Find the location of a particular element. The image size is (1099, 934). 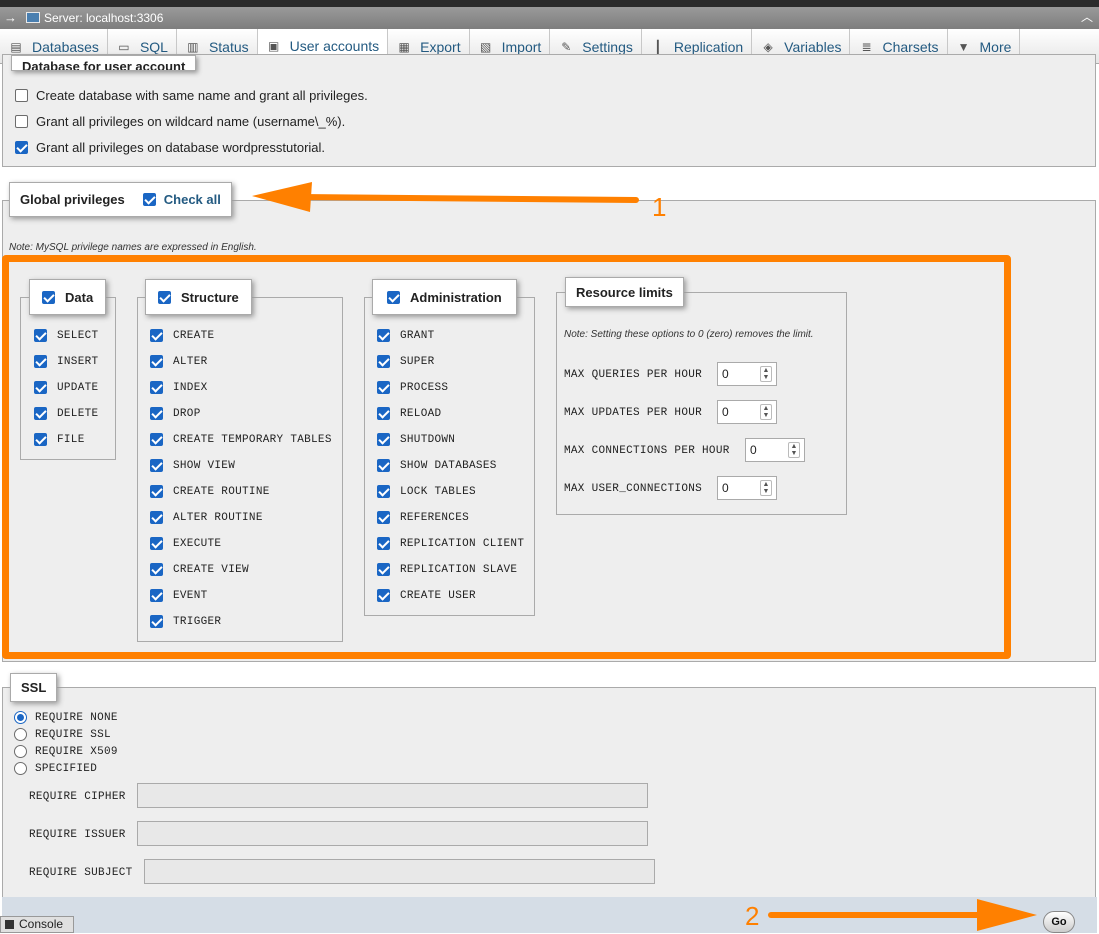

annotation-step-1: 1 is located at coordinates (659, 207).